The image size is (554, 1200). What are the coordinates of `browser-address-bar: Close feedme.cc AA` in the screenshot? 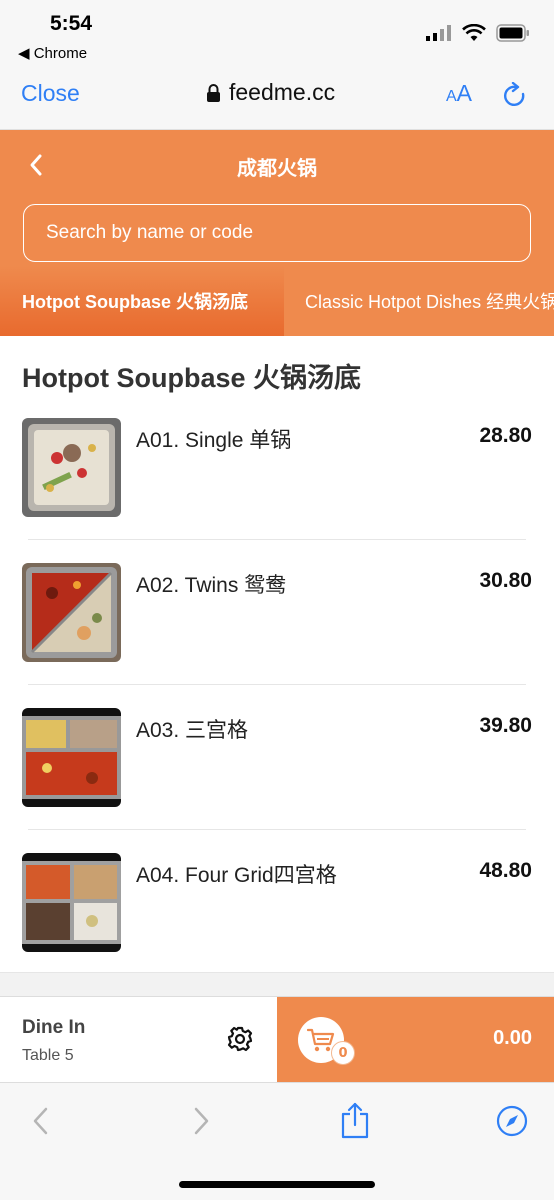 It's located at (277, 98).